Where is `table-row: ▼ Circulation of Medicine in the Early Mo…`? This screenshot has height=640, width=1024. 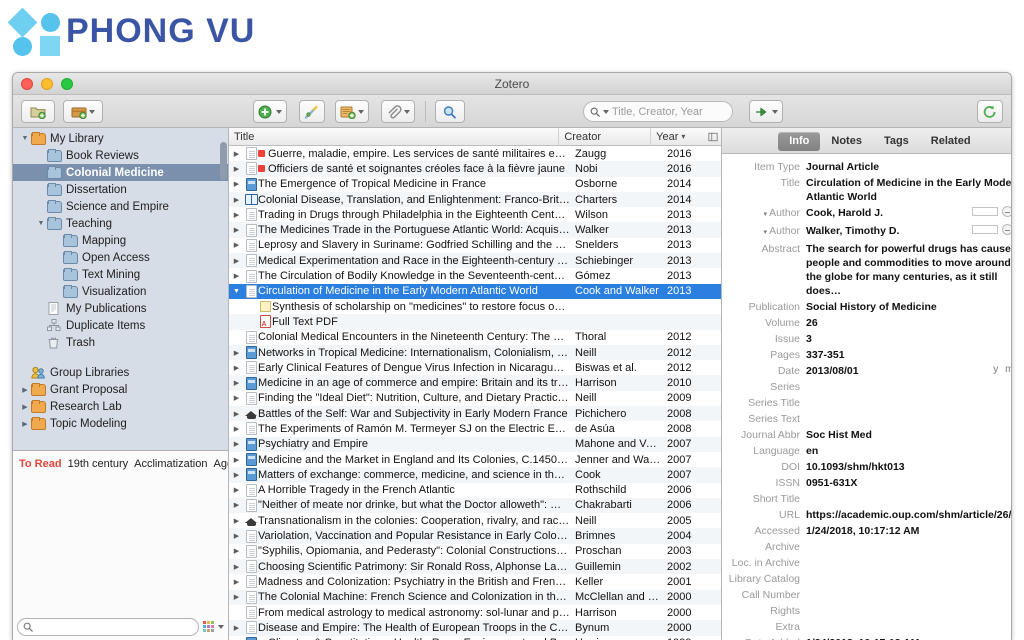
table-row: ▼ Circulation of Medicine in the Early Mo… is located at coordinates (475, 291).